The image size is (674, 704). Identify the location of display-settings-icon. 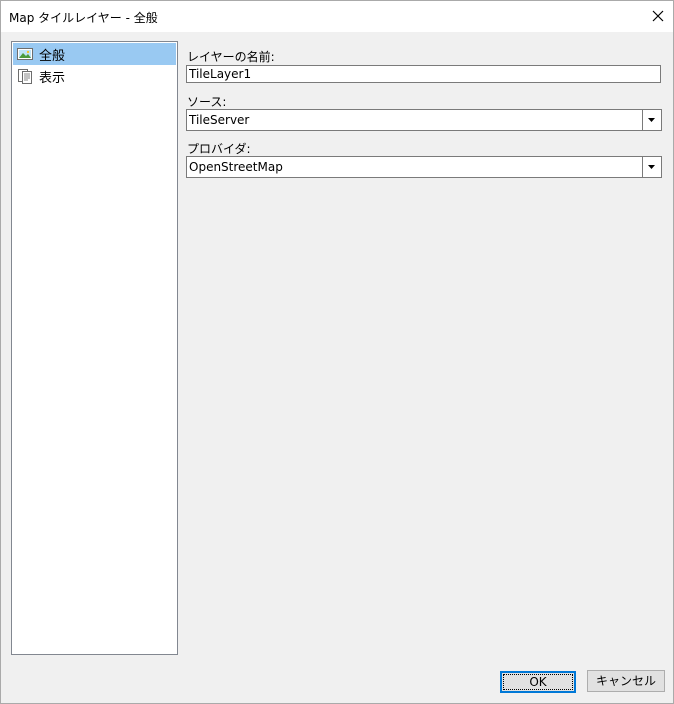
(25, 76).